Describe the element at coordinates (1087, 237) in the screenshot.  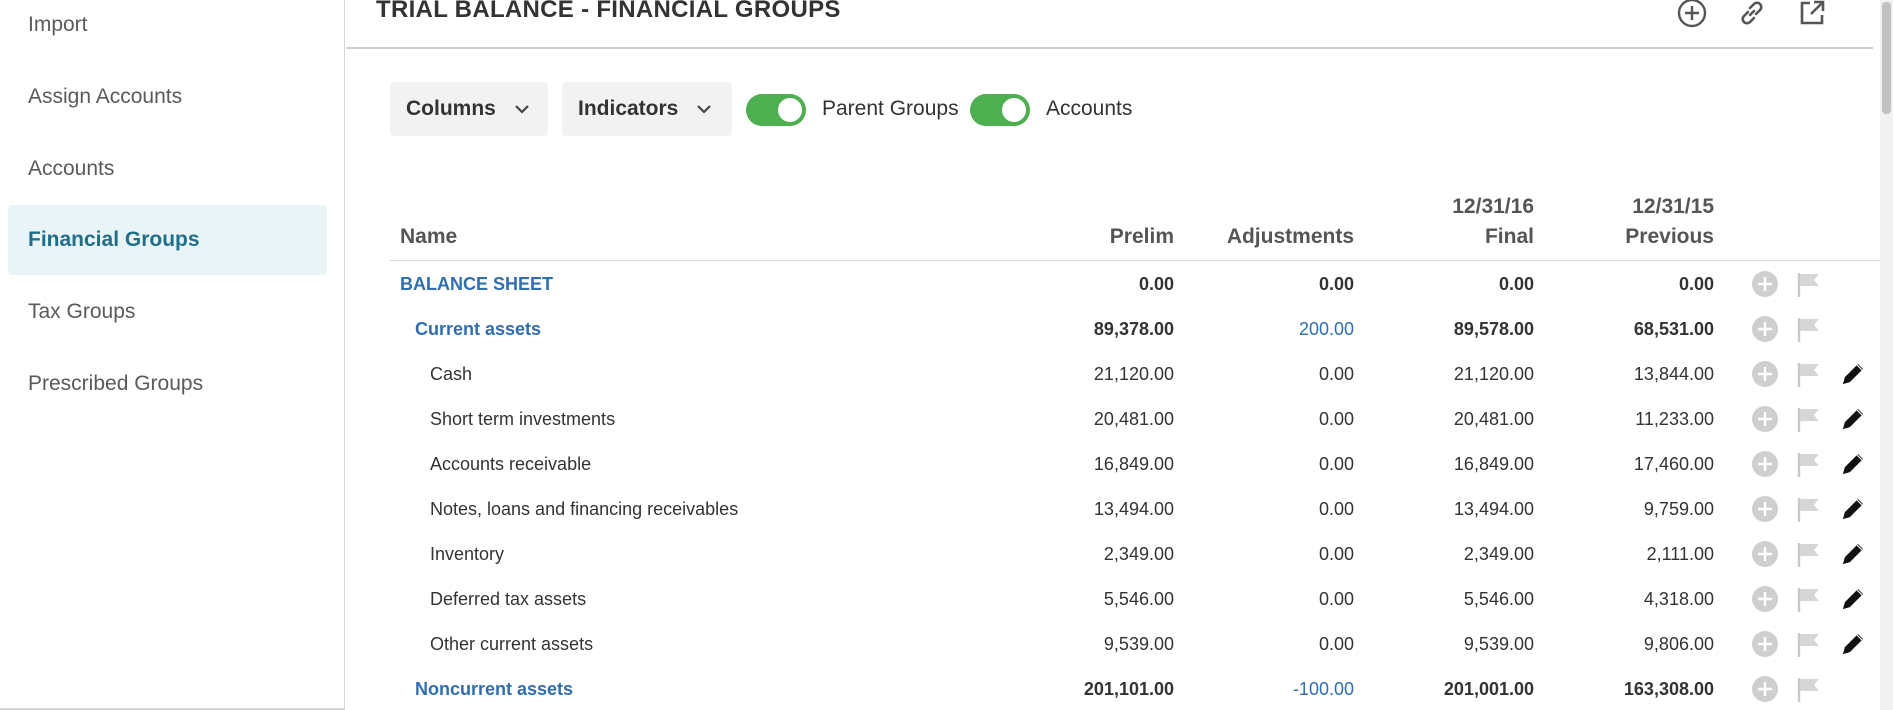
I see `column-header-prelim: Prelim` at that location.